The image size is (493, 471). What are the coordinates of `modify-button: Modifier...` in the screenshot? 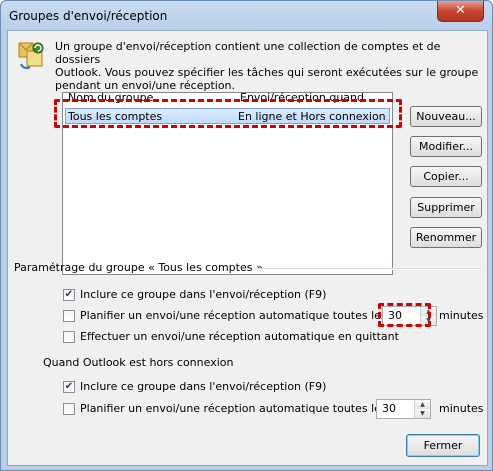 It's located at (446, 146).